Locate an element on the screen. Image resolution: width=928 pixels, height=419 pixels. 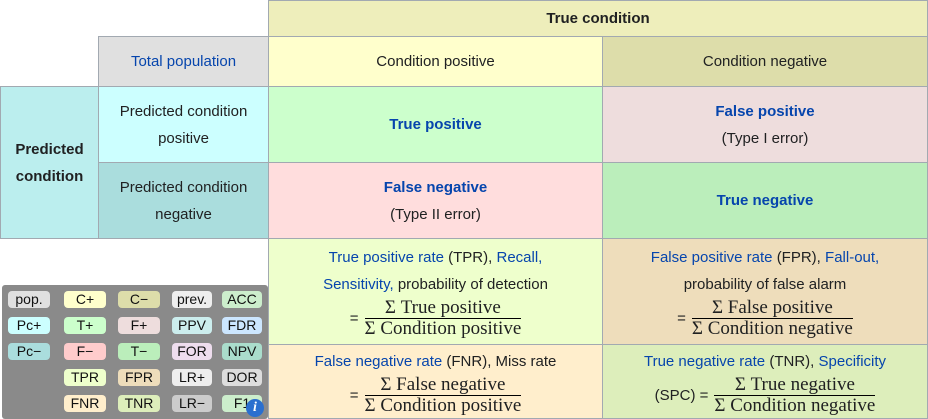
fpr-formula: Σ False positive Σ Condition negative is located at coordinates (772, 318).